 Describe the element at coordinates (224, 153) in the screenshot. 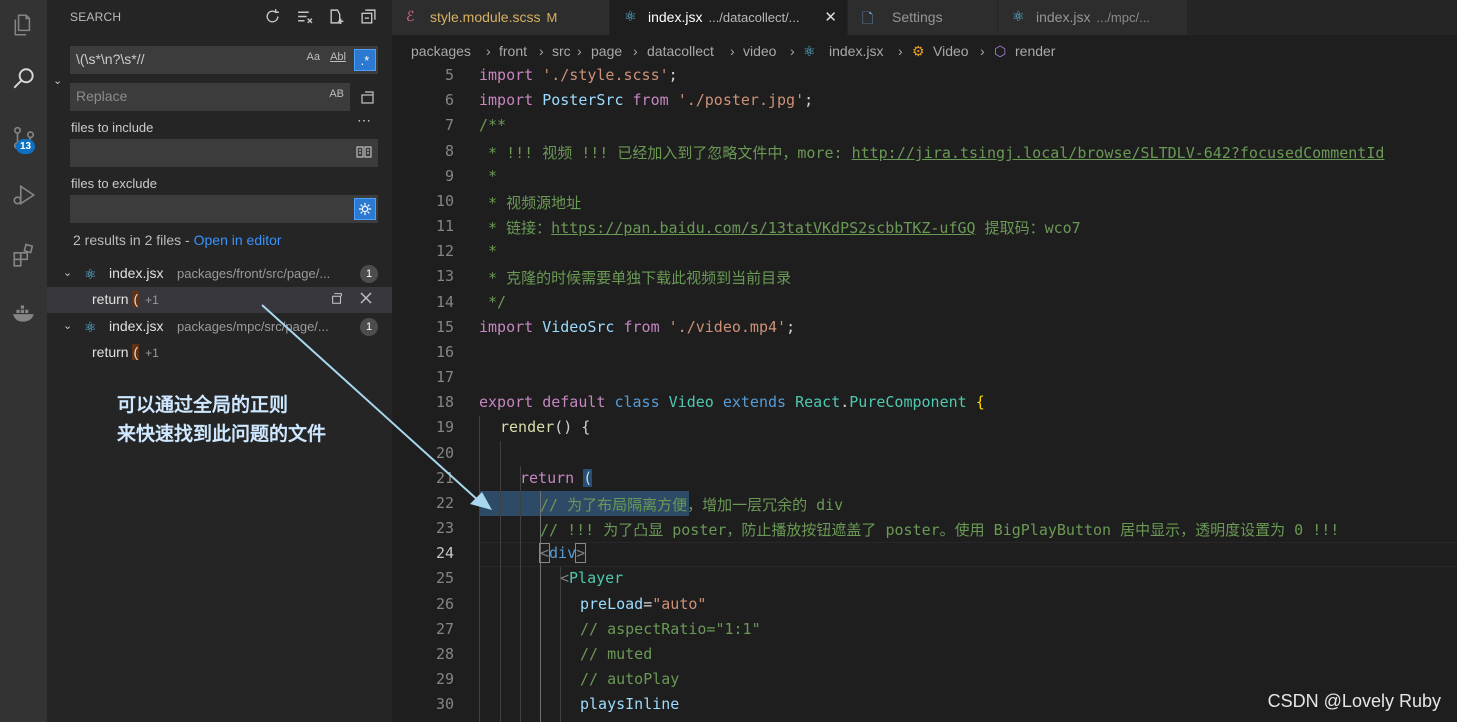

I see `files-to-include-input` at that location.